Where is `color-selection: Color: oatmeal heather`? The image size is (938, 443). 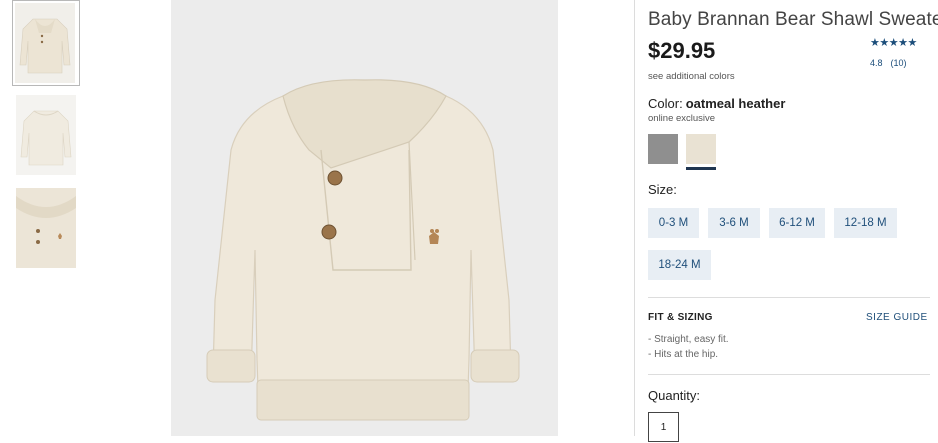
color-selection: Color: oatmeal heather is located at coordinates (716, 103).